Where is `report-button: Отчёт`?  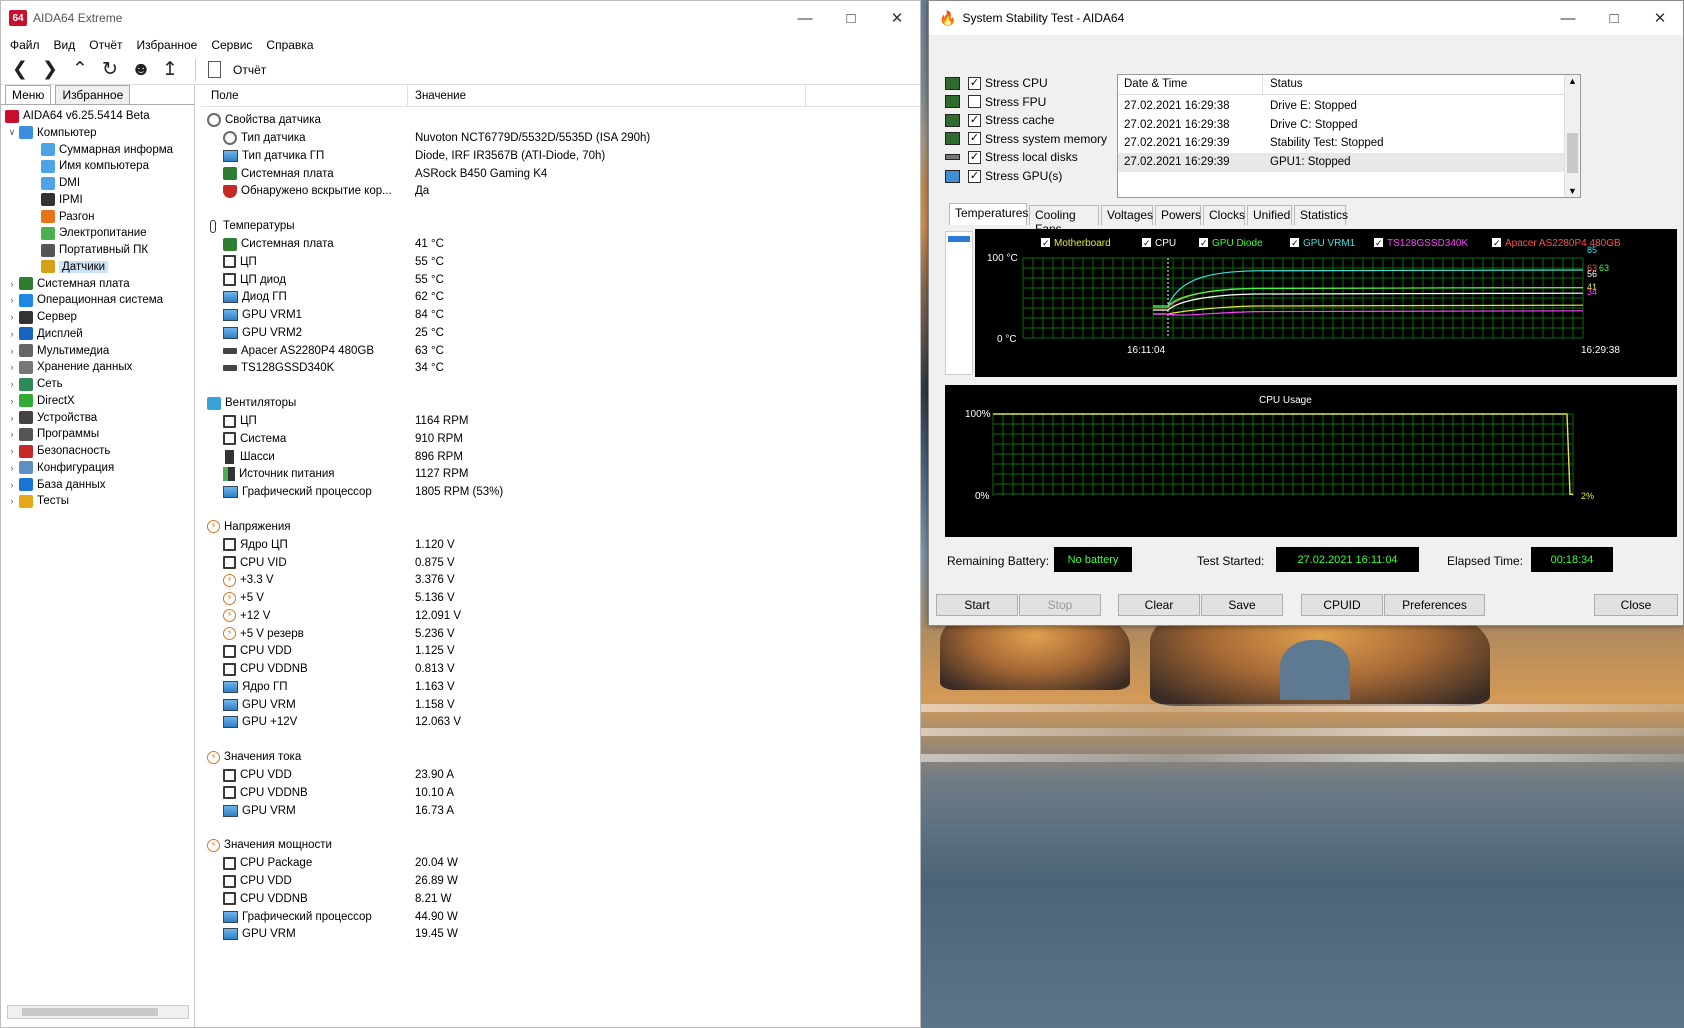
report-button: Отчёт is located at coordinates (249, 70).